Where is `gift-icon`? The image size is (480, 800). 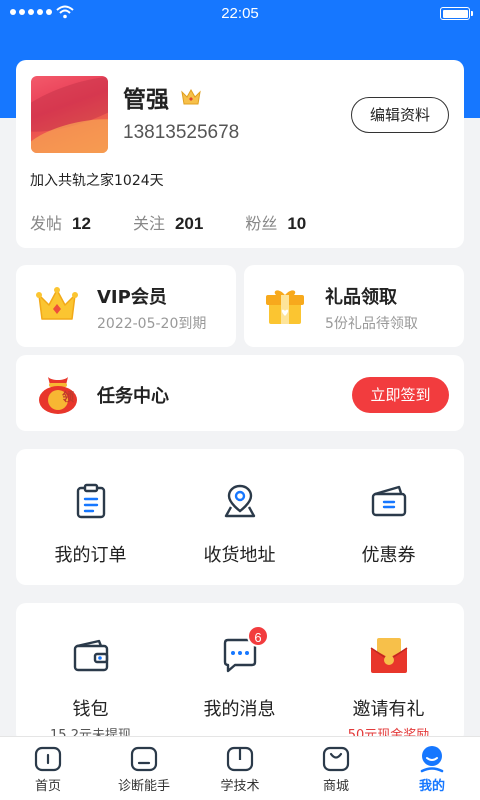
gift-icon is located at coordinates (285, 307).